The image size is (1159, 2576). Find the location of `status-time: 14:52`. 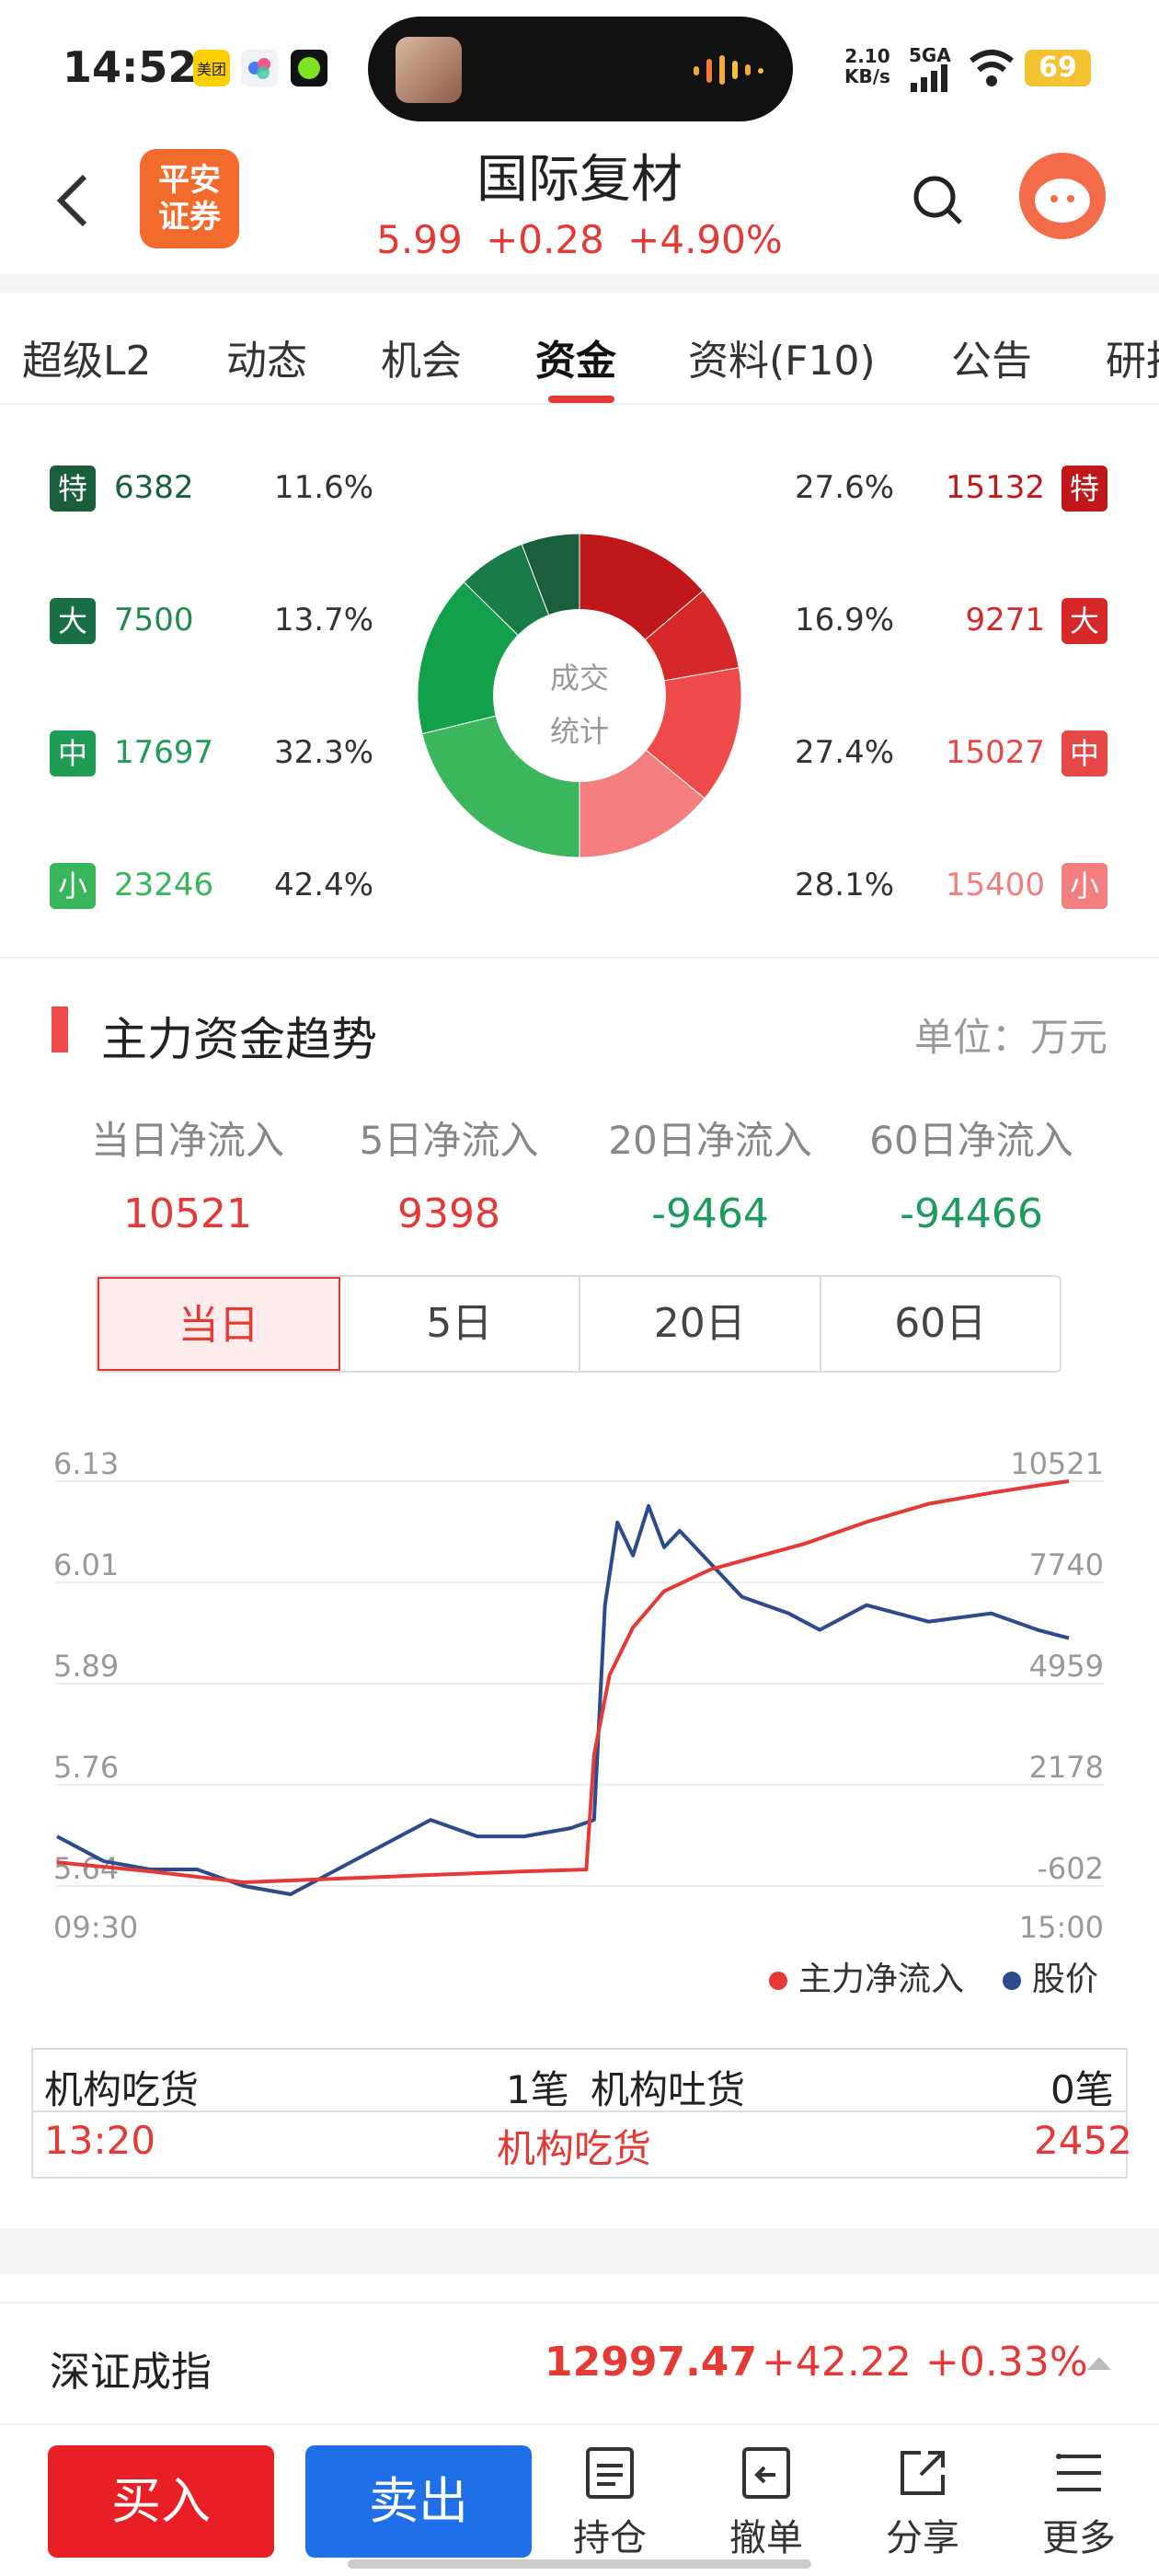

status-time: 14:52 is located at coordinates (130, 67).